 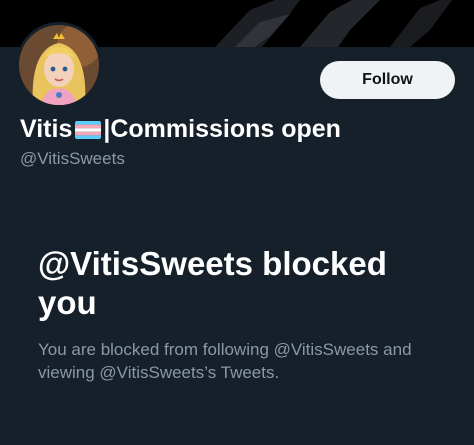 I want to click on profile-handle: @VitisSweets, so click(x=72, y=158).